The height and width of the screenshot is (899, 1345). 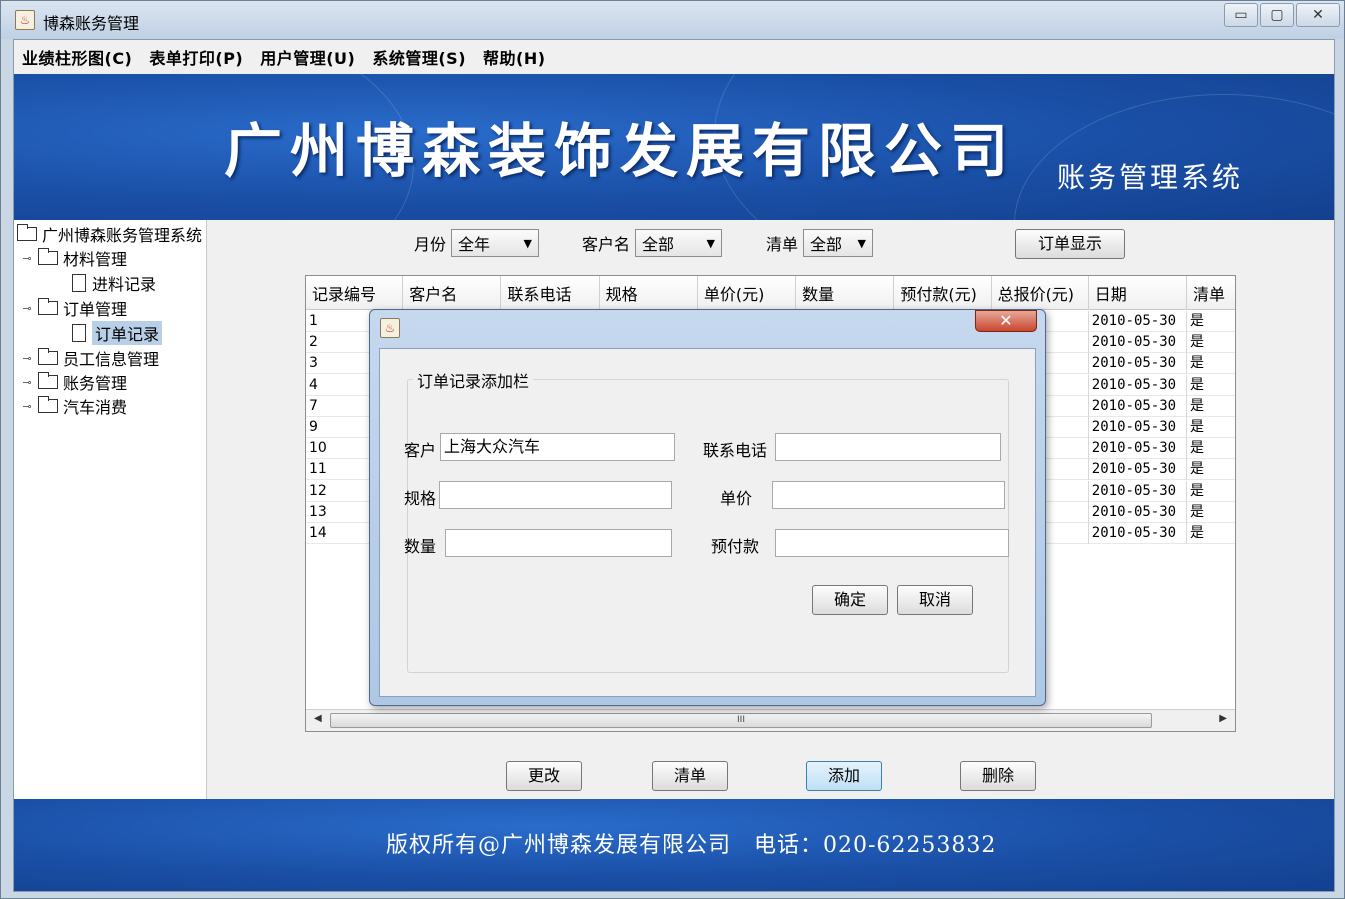 What do you see at coordinates (557, 447) in the screenshot?
I see `customer-input: 上海大众汽车` at bounding box center [557, 447].